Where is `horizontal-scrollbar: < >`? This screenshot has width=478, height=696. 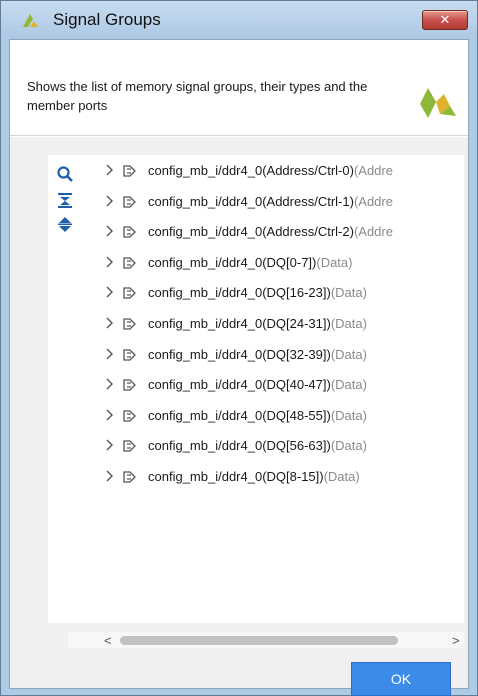 horizontal-scrollbar: < > is located at coordinates (266, 640).